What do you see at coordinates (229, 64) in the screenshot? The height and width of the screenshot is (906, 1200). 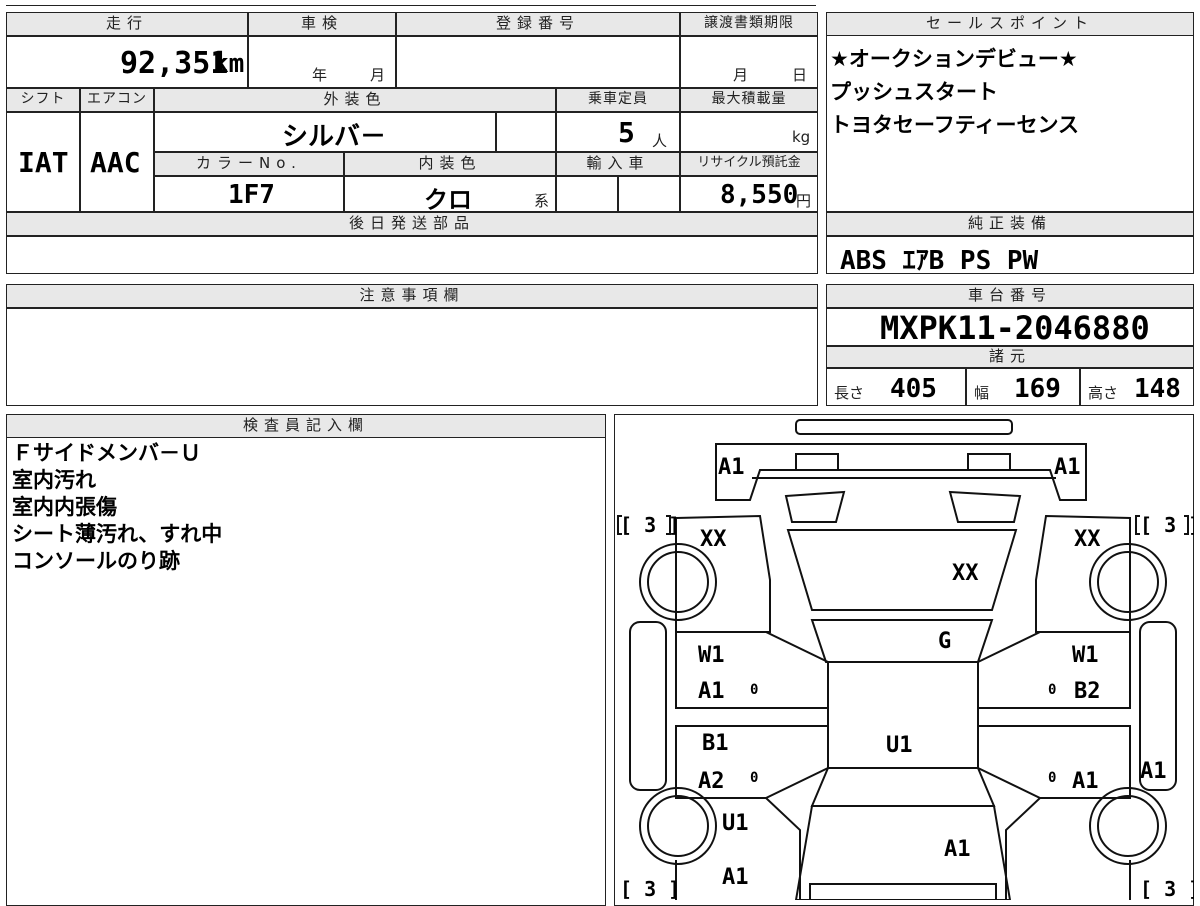 I see `mileage-unit: km` at bounding box center [229, 64].